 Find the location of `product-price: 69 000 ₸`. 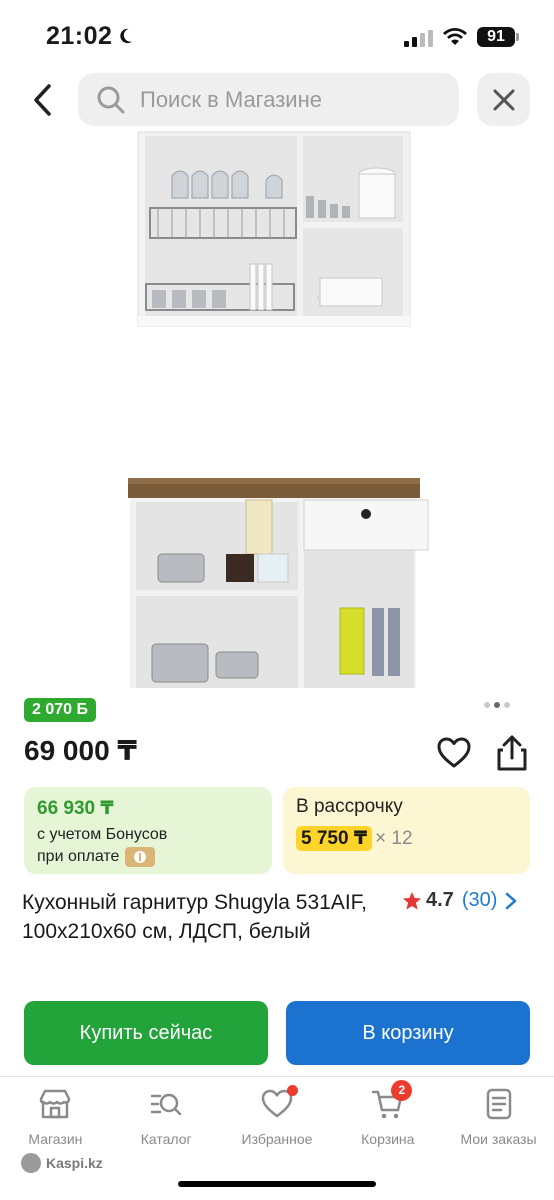

product-price: 69 000 ₸ is located at coordinates (80, 750).